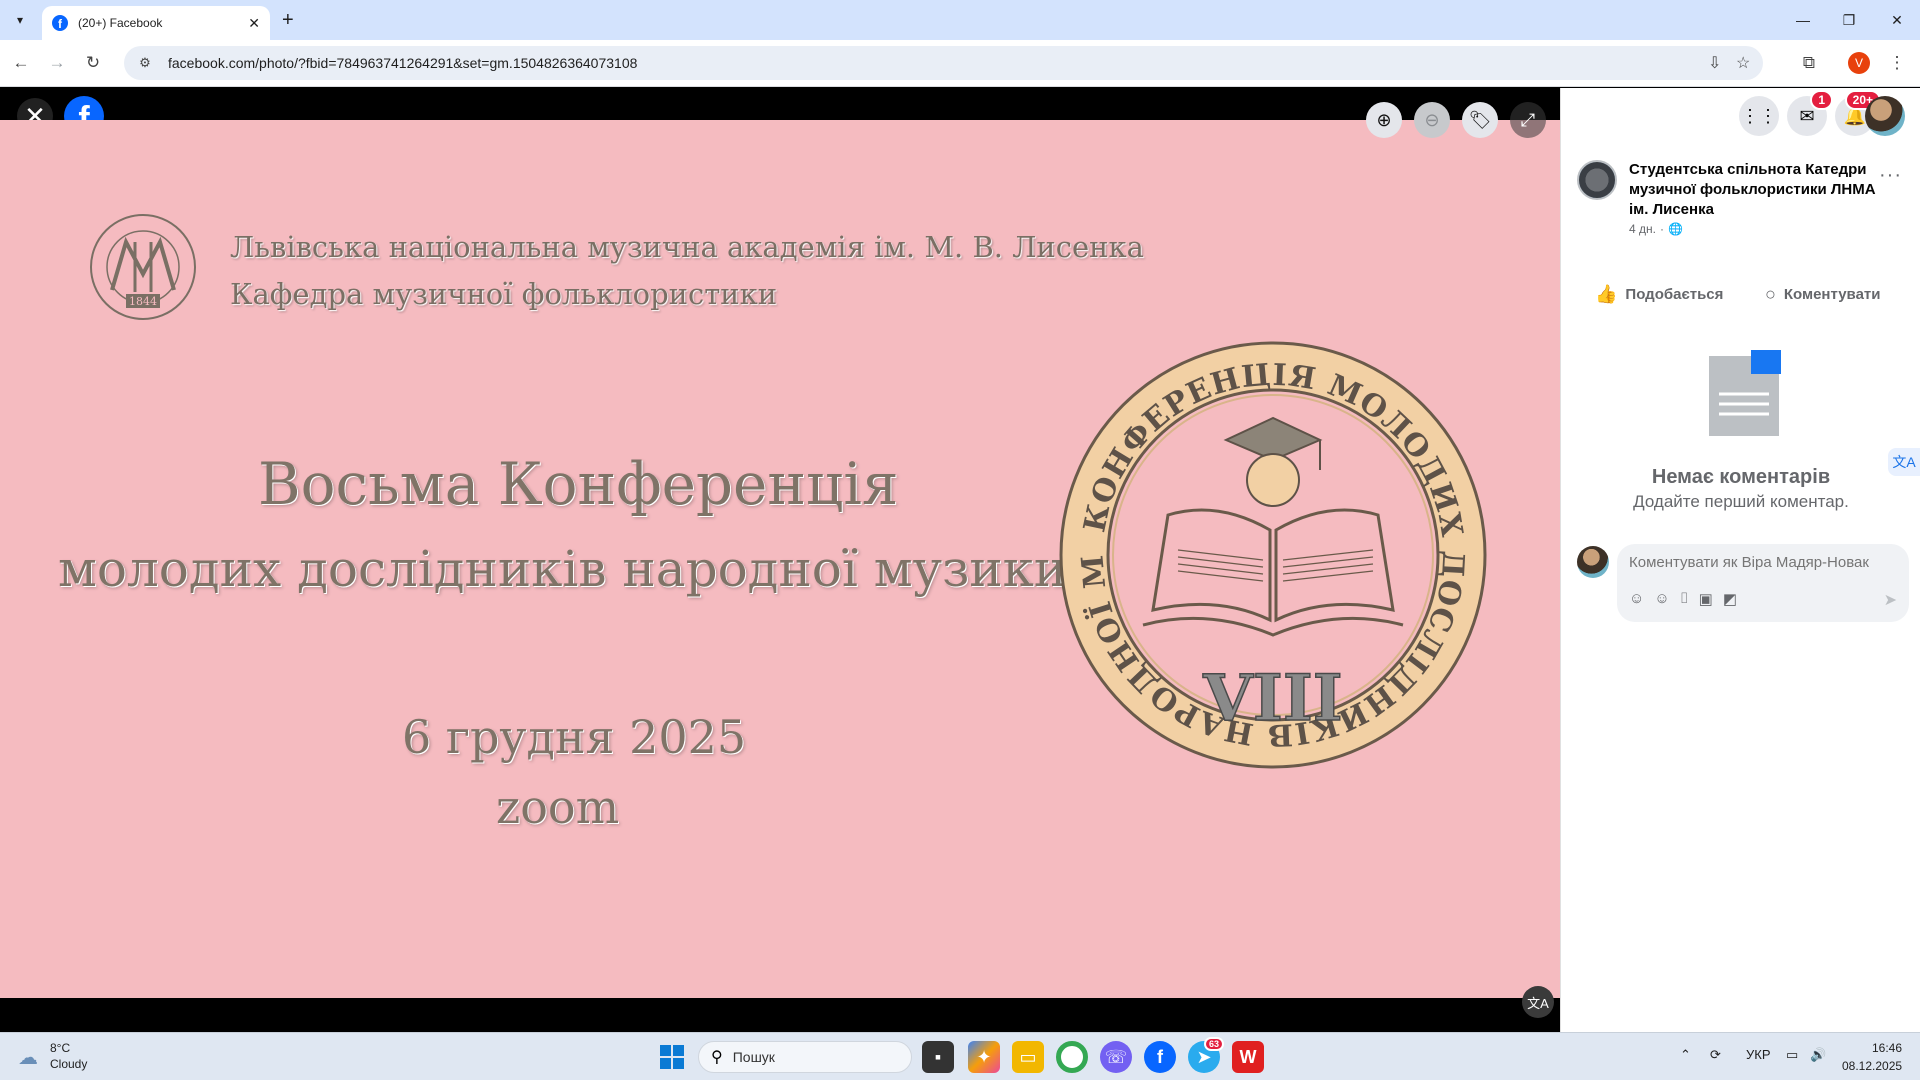  Describe the element at coordinates (21, 63) in the screenshot. I see `back-arrow-icon: ←` at that location.